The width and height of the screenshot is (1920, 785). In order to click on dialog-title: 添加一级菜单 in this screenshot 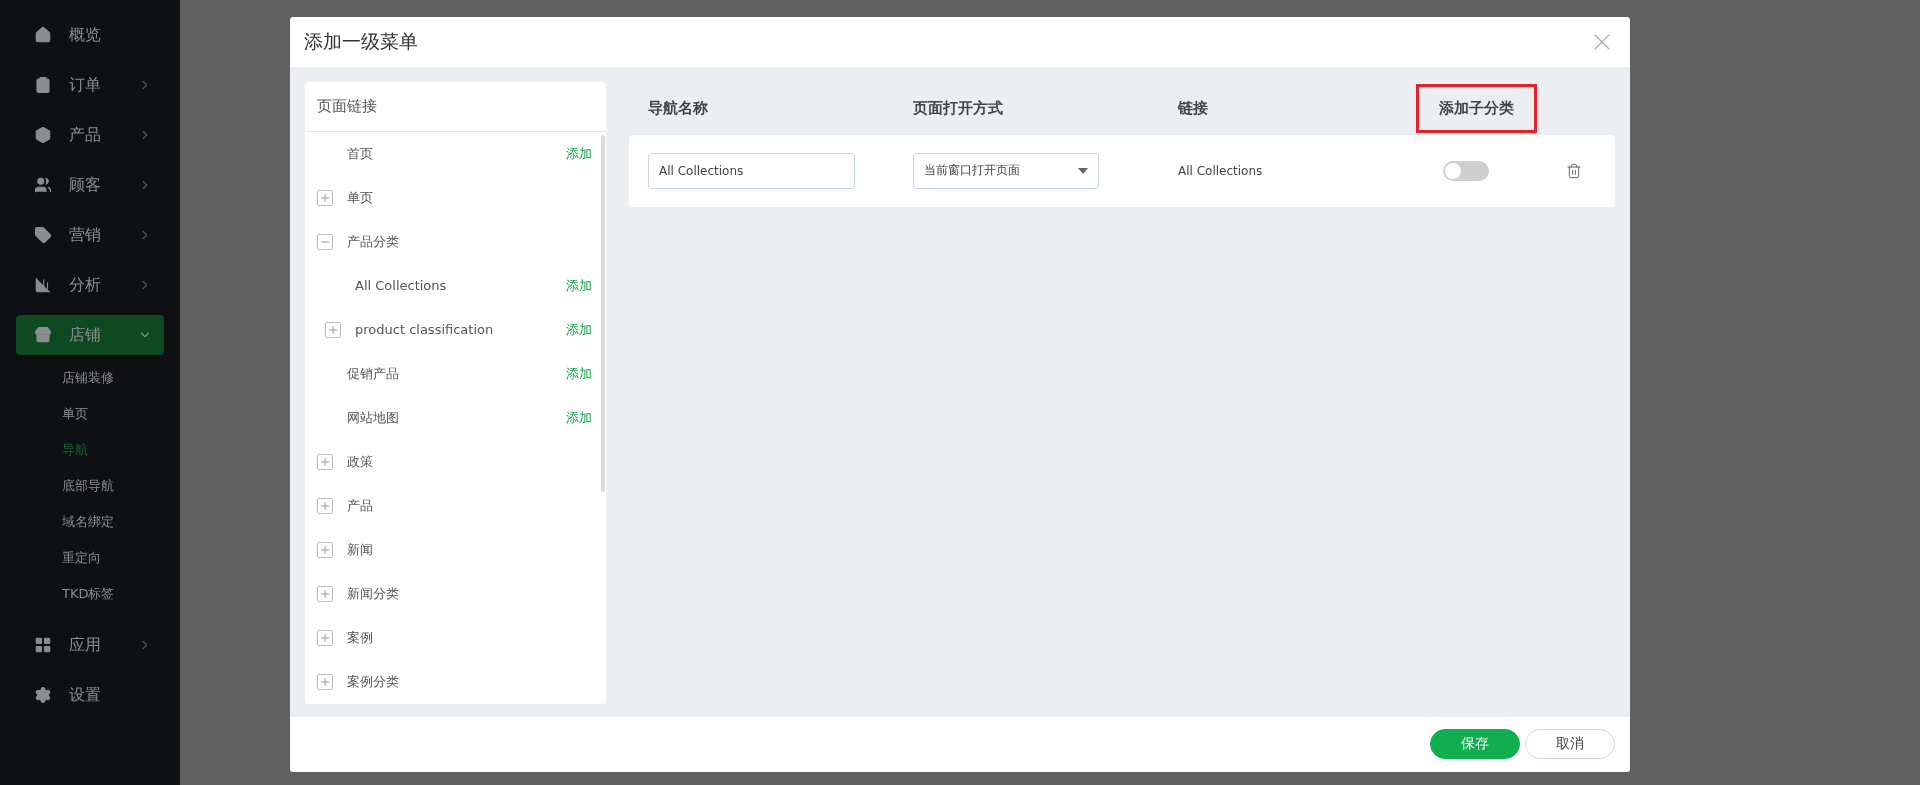, I will do `click(361, 41)`.